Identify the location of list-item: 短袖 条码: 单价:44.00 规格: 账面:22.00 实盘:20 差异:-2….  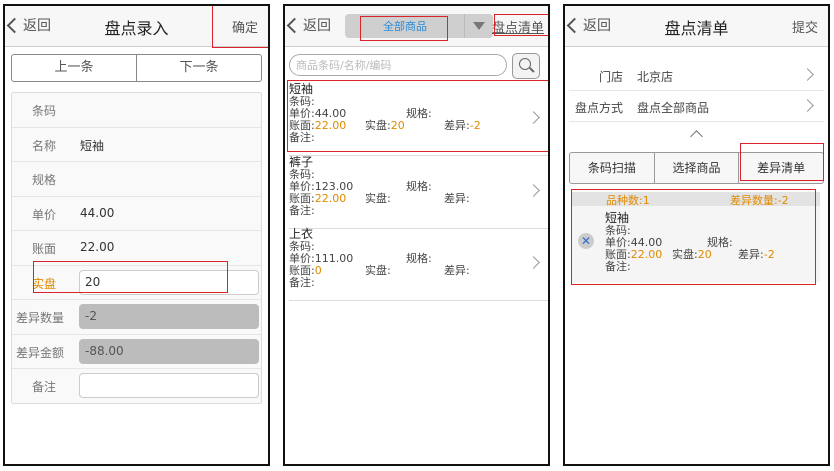
(418, 119).